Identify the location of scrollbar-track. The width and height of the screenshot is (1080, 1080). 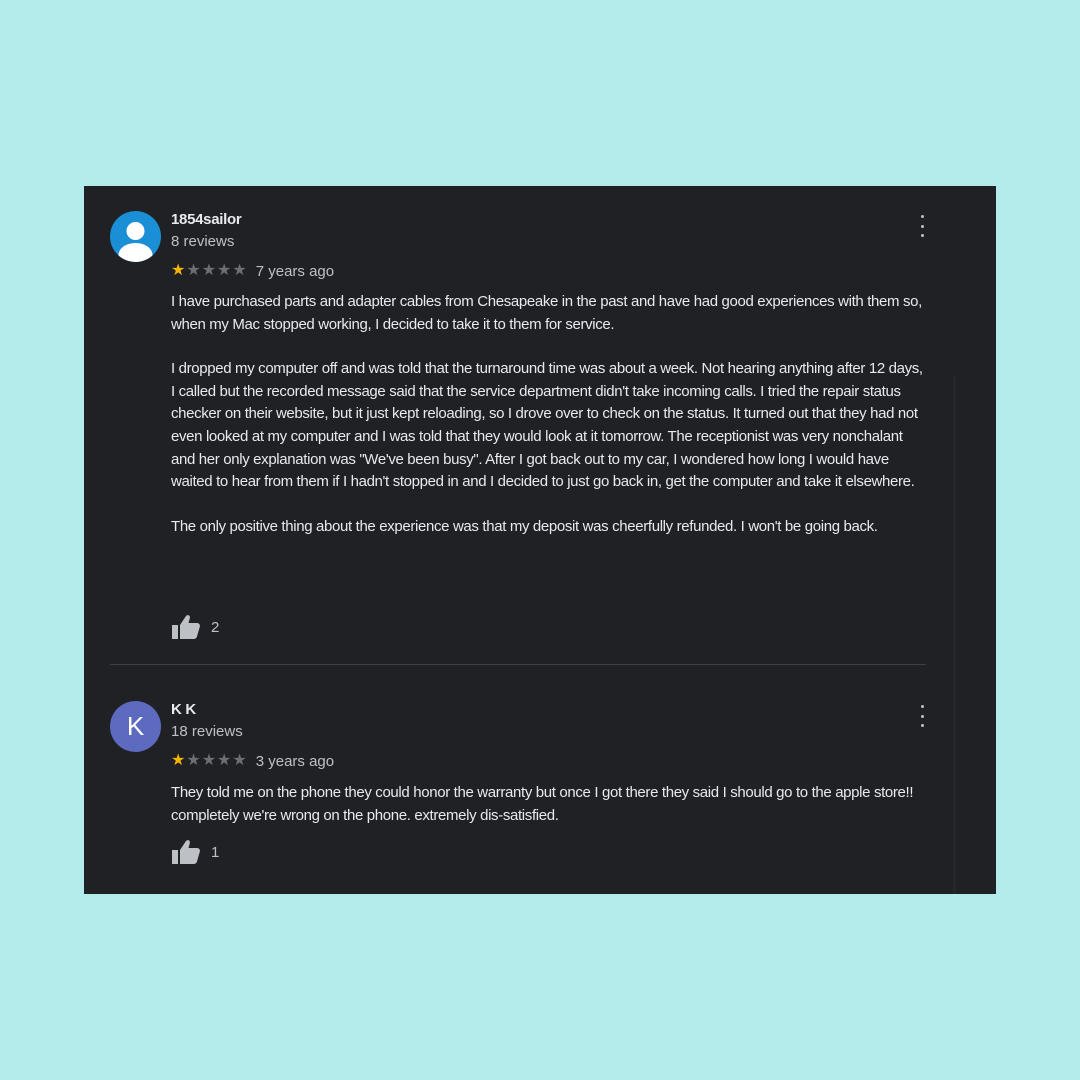
(954, 635).